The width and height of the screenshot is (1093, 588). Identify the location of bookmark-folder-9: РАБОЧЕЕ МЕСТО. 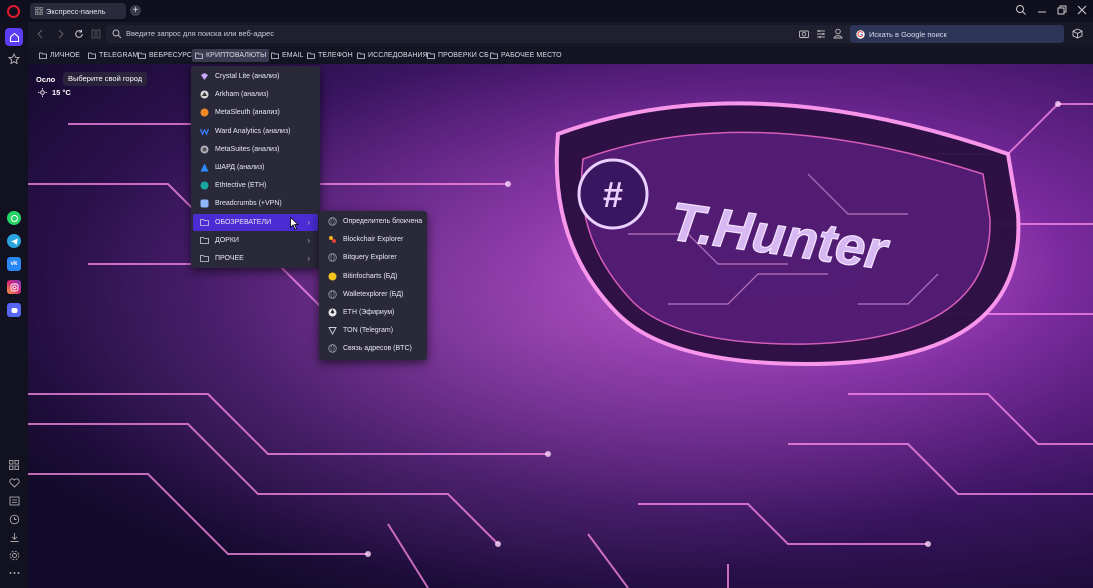
(526, 55).